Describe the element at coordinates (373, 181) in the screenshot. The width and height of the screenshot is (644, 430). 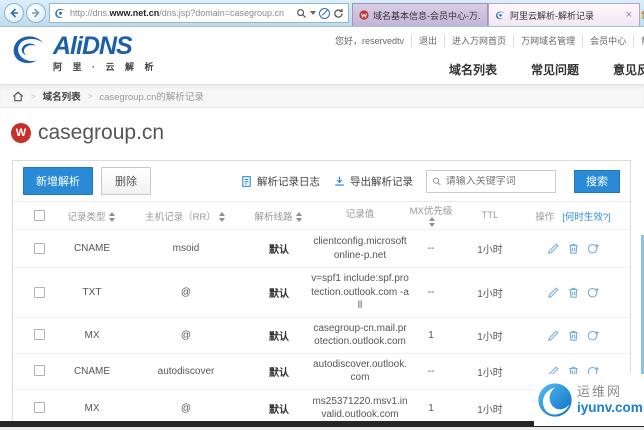
I see `export-records-link: 导出解析记录` at that location.